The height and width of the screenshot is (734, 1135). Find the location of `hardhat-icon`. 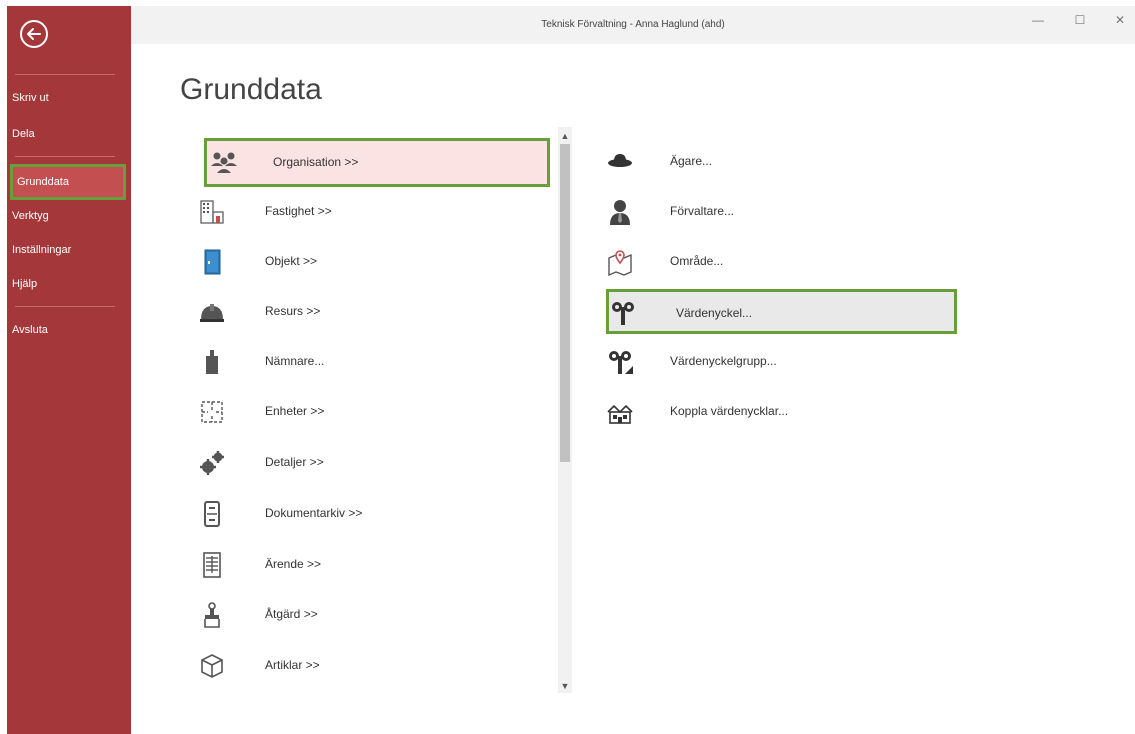

hardhat-icon is located at coordinates (212, 313).